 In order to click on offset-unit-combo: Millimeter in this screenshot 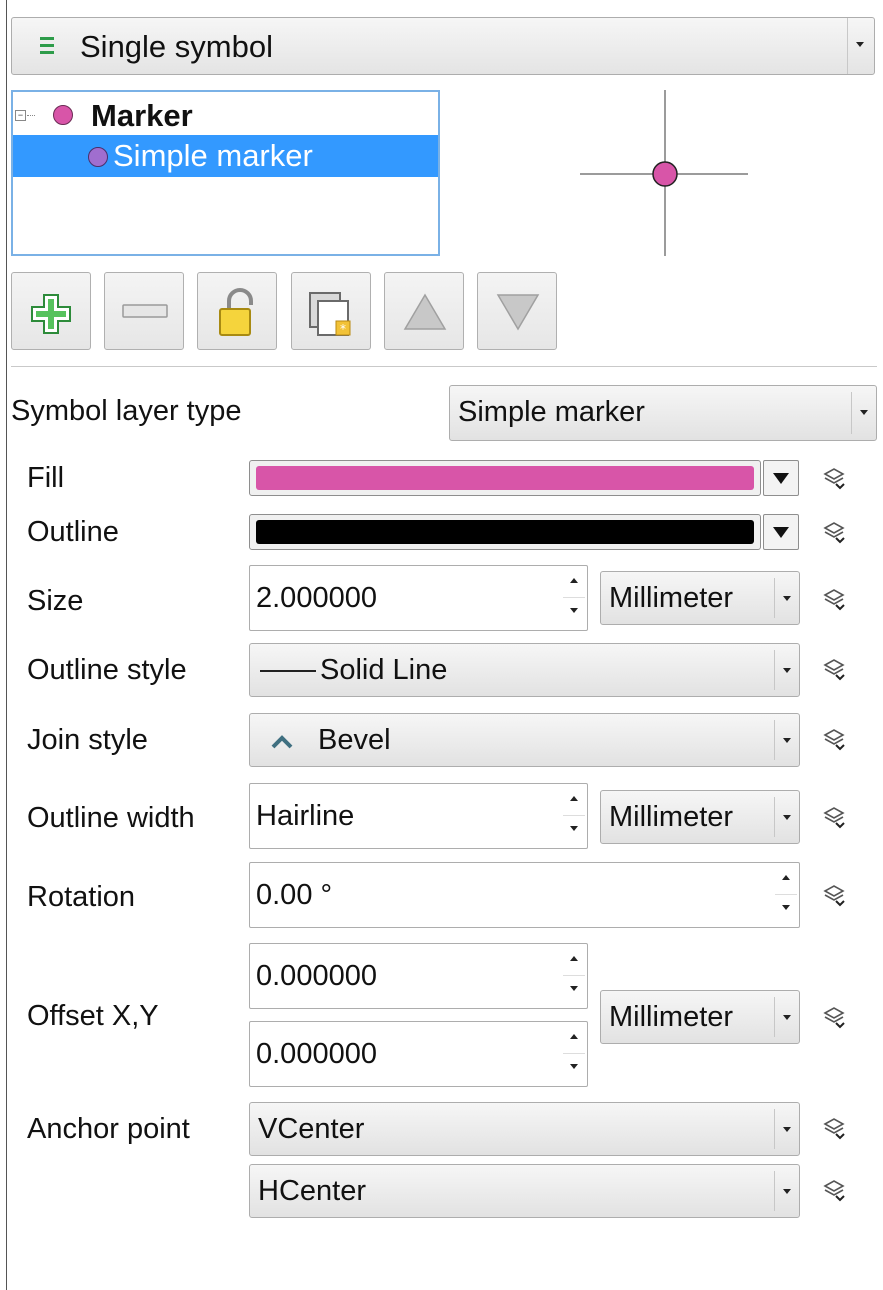, I will do `click(700, 1017)`.